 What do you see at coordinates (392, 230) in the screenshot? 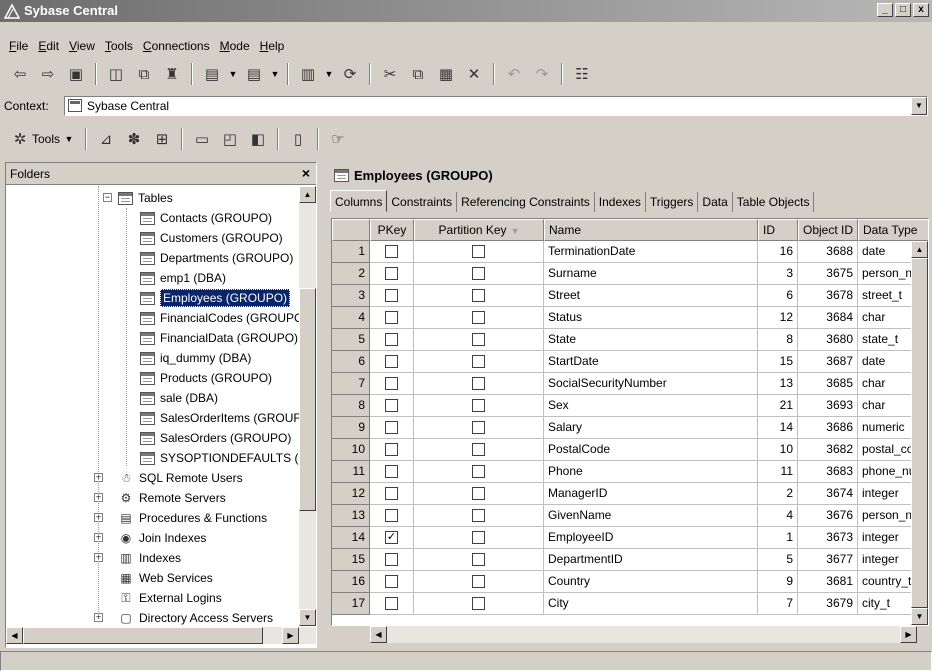
I see `column-header-pkey: PKey` at bounding box center [392, 230].